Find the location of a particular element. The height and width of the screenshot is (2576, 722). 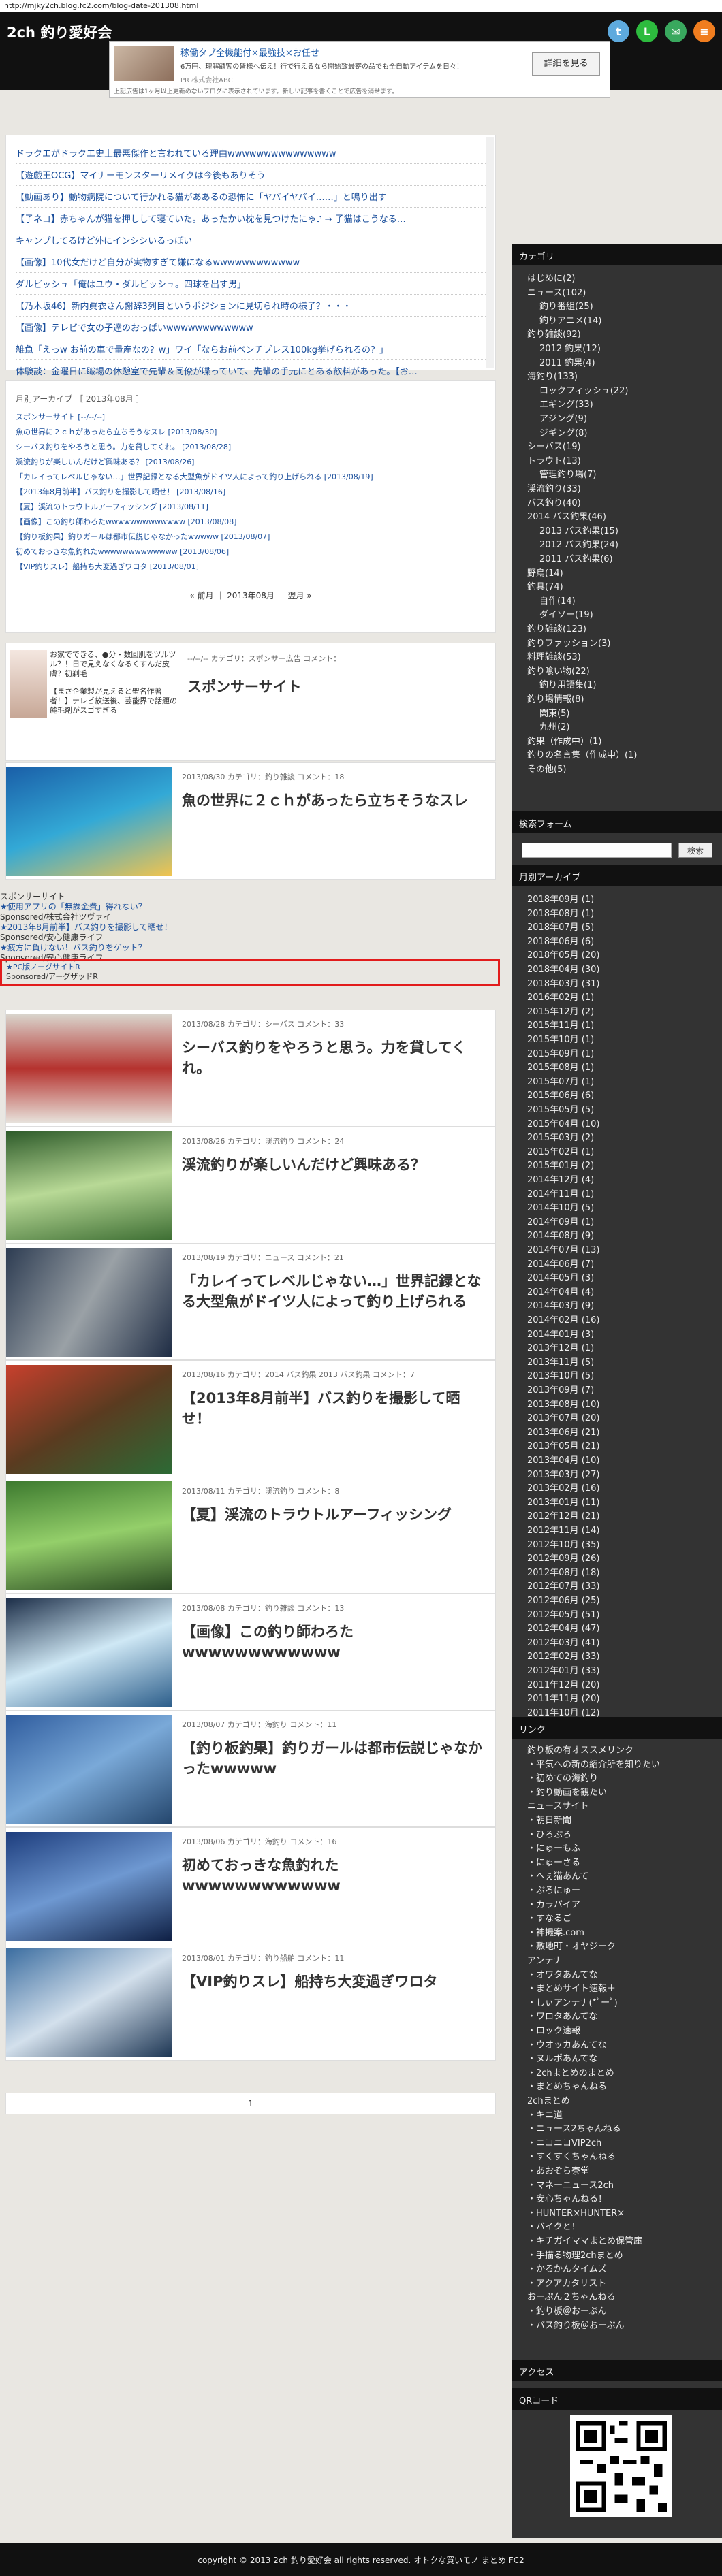

link-item: ・ロック速報 is located at coordinates (553, 2032).